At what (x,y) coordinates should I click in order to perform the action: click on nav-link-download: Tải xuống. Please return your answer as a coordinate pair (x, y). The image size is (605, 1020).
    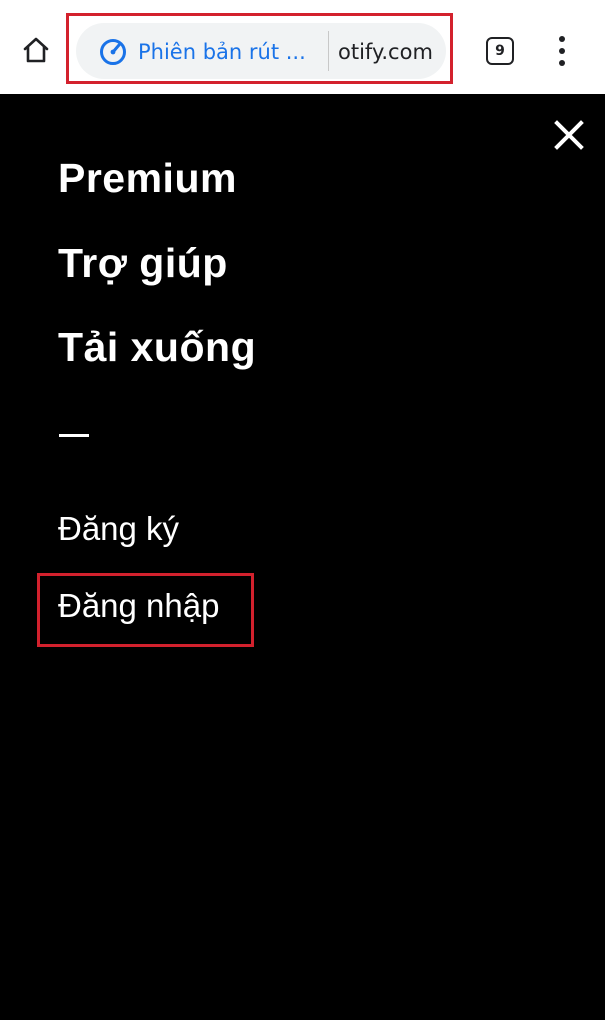
    Looking at the image, I should click on (157, 347).